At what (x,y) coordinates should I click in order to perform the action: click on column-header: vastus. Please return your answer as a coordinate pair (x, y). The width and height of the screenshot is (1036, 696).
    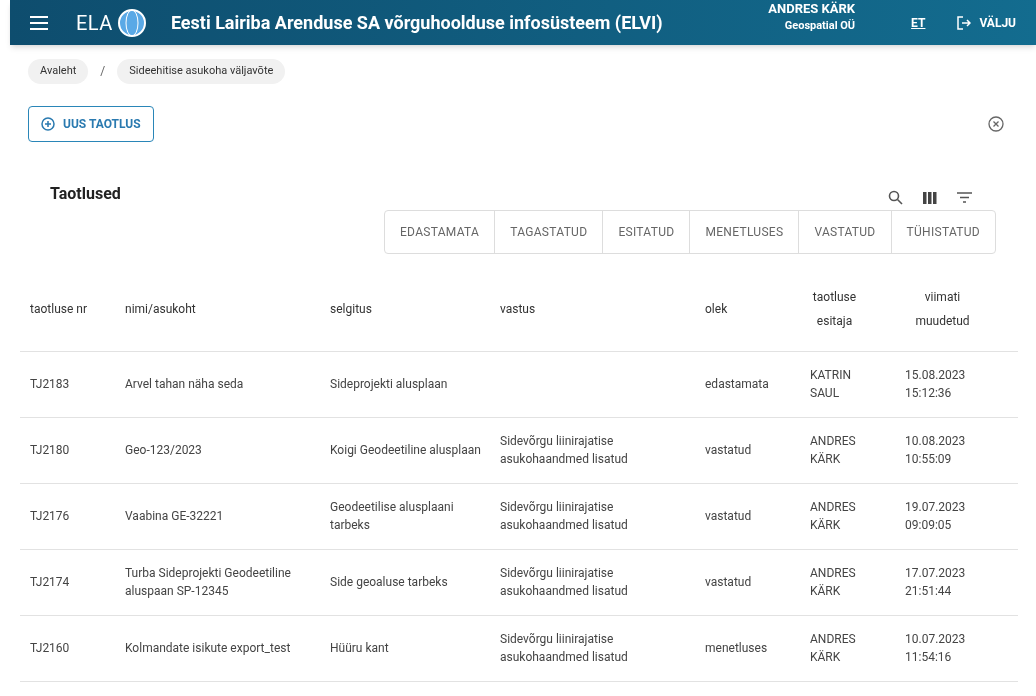
    Looking at the image, I should click on (518, 309).